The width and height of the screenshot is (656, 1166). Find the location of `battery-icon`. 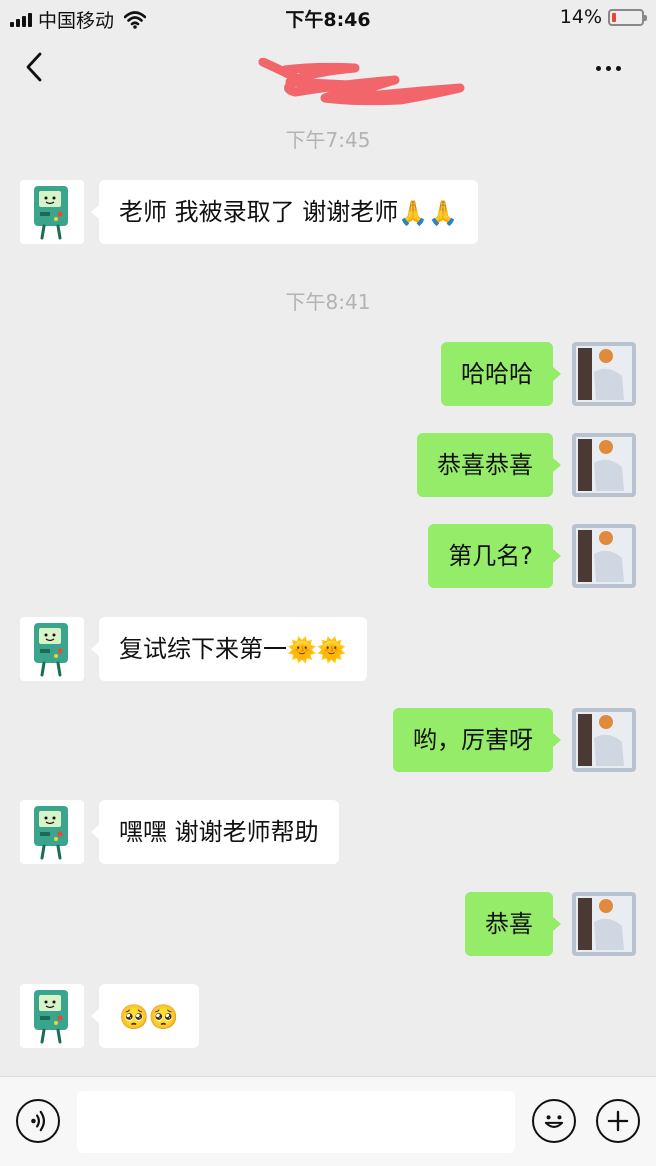

battery-icon is located at coordinates (627, 17).